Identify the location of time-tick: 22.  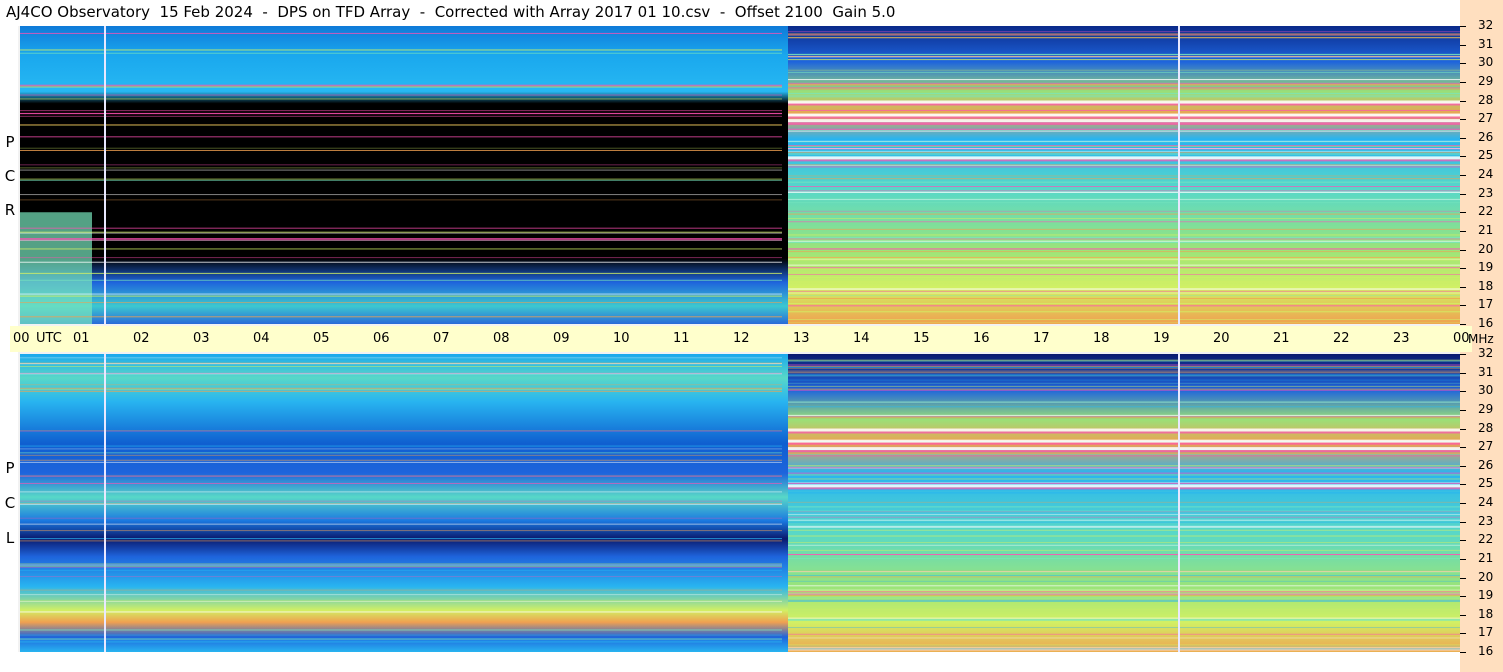
(1341, 338).